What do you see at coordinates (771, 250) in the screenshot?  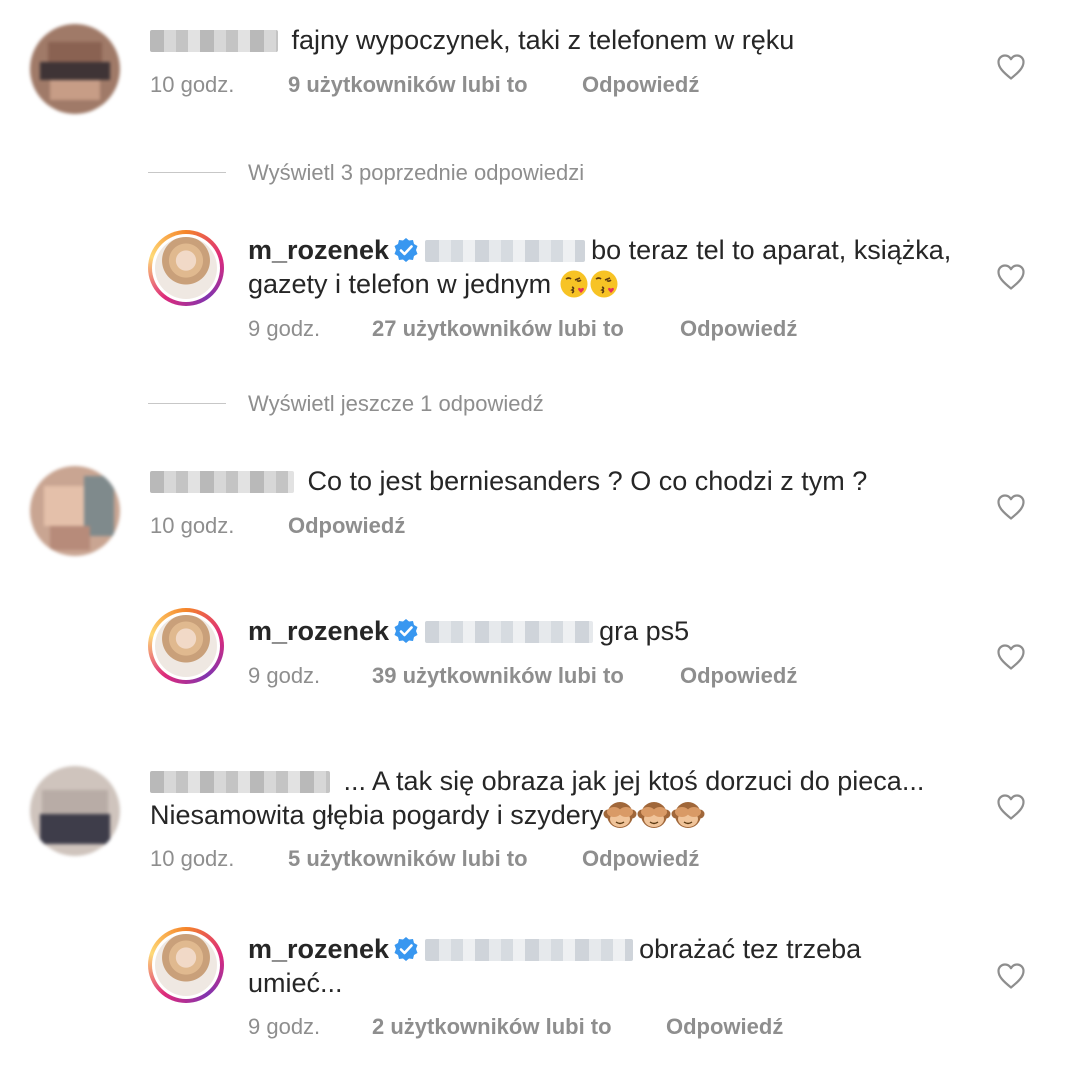 I see `comment-body: bo teraz tel to aparat, książka,` at bounding box center [771, 250].